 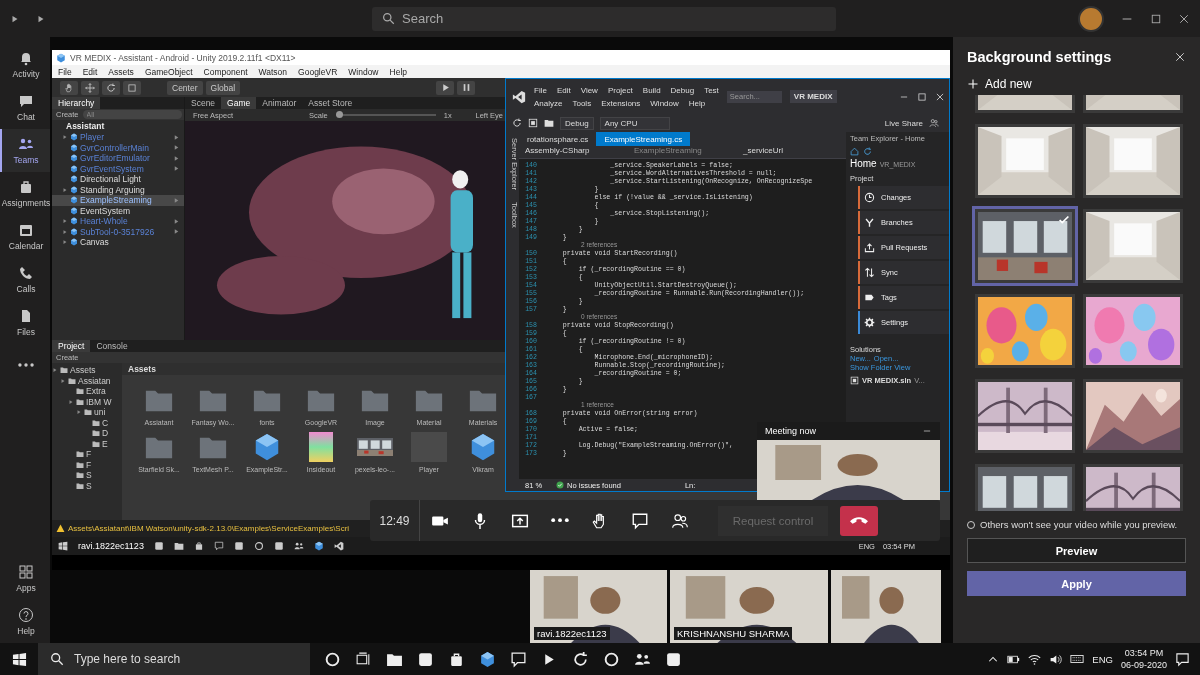 I want to click on scene-name: Assistant, so click(x=118, y=126).